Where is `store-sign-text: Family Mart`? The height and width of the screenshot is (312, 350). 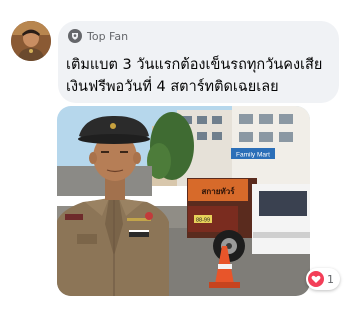
store-sign-text: Family Mart is located at coordinates (253, 155).